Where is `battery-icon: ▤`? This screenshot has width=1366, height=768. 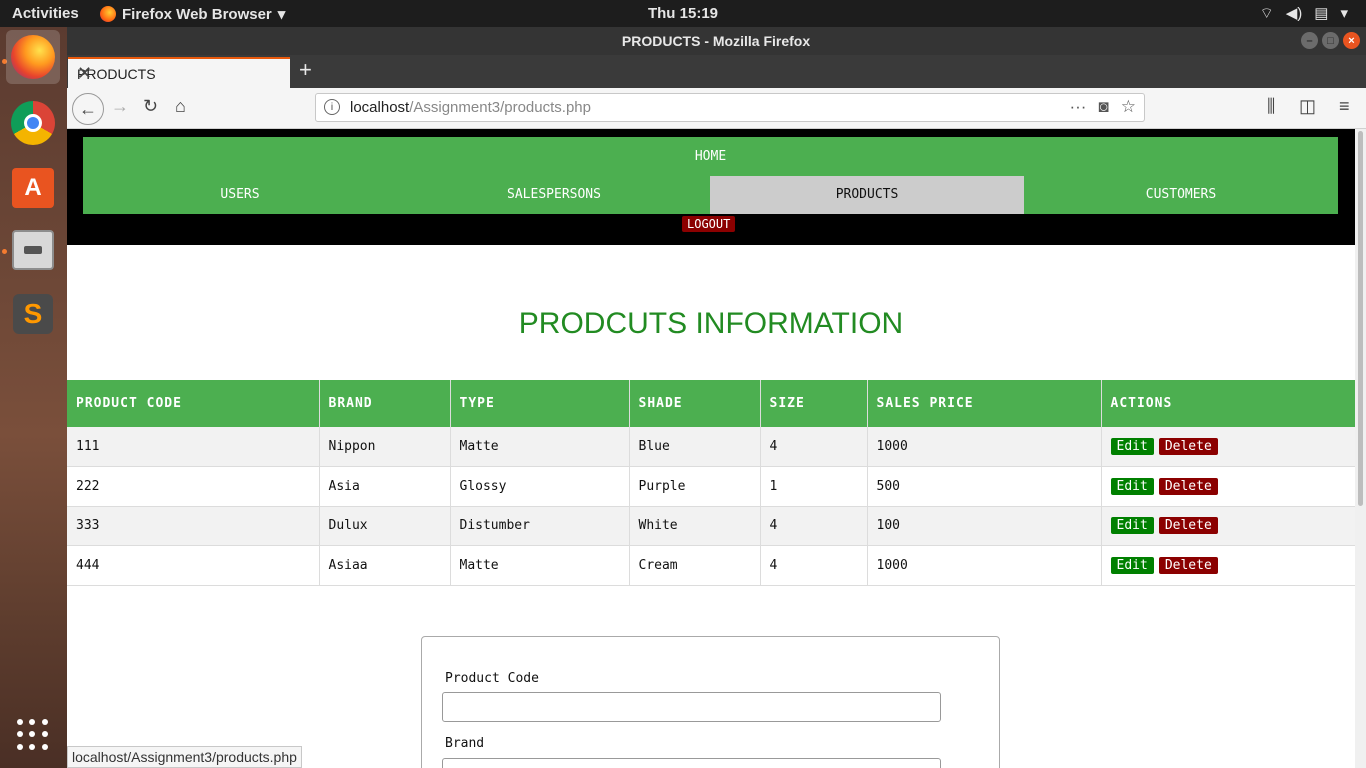 battery-icon: ▤ is located at coordinates (1321, 13).